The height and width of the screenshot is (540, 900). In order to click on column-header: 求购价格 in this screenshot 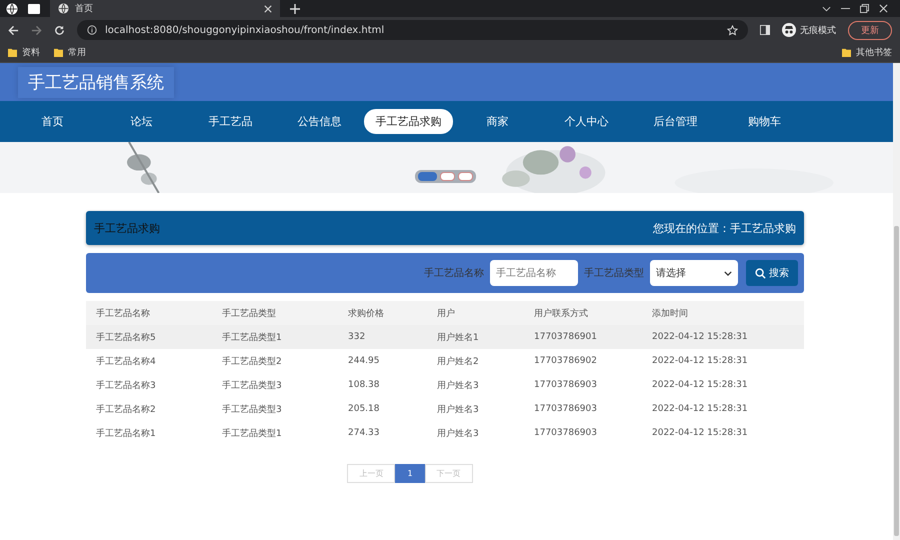, I will do `click(366, 314)`.